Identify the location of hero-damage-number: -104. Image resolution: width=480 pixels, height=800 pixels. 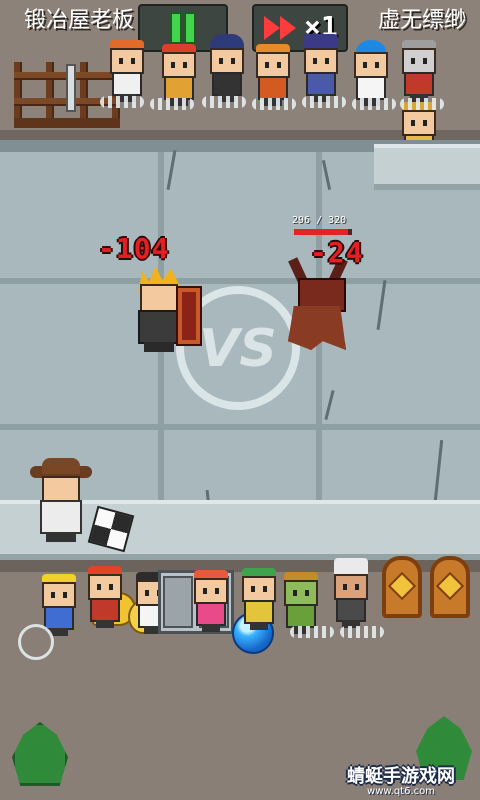
(134, 248).